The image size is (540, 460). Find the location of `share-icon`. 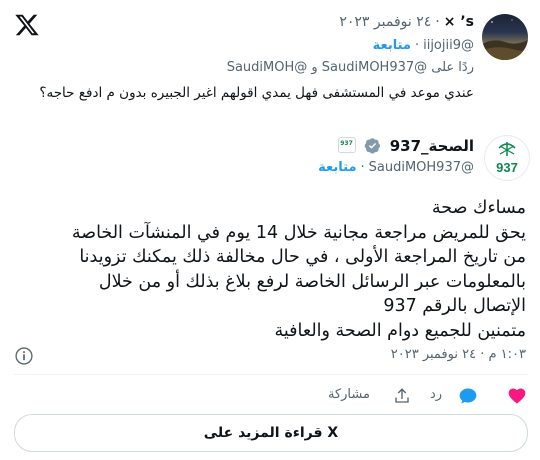

share-icon is located at coordinates (402, 395).